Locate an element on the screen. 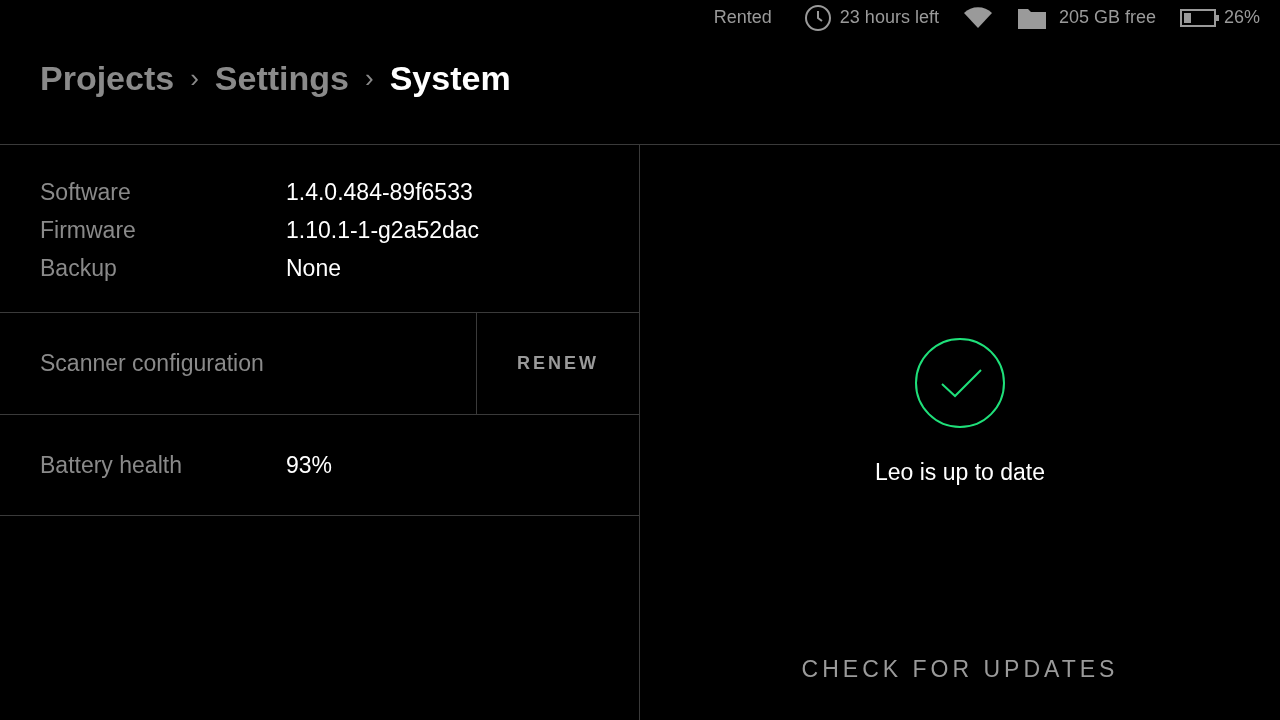 The height and width of the screenshot is (720, 1280). battery-percent: 26% is located at coordinates (1241, 17).